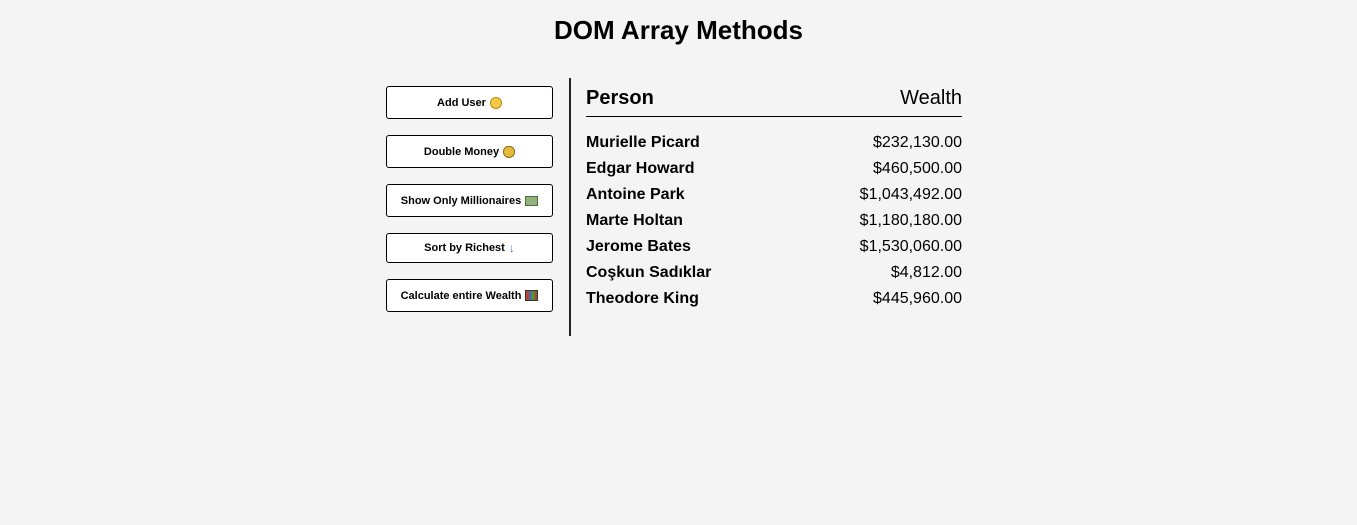 The image size is (1357, 525). What do you see at coordinates (495, 102) in the screenshot?
I see `man-face-icon` at bounding box center [495, 102].